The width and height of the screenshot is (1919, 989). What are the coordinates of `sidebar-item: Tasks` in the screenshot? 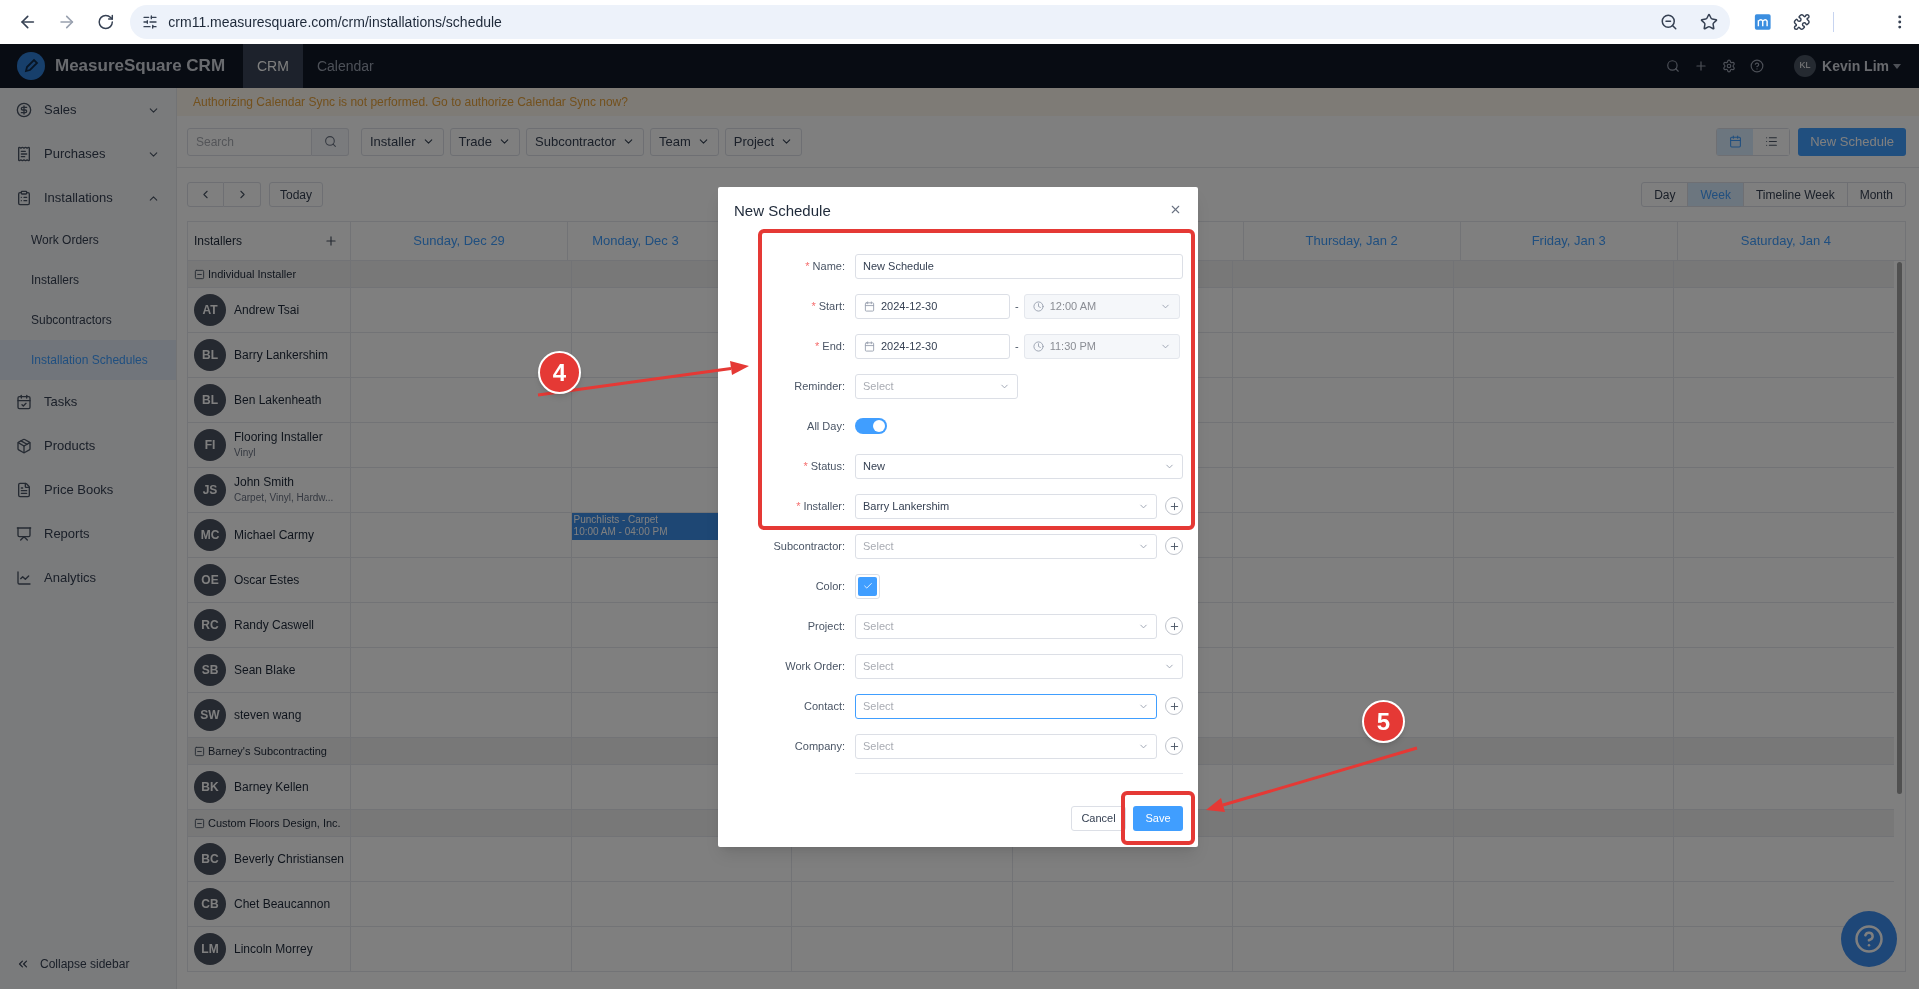 It's located at (88, 402).